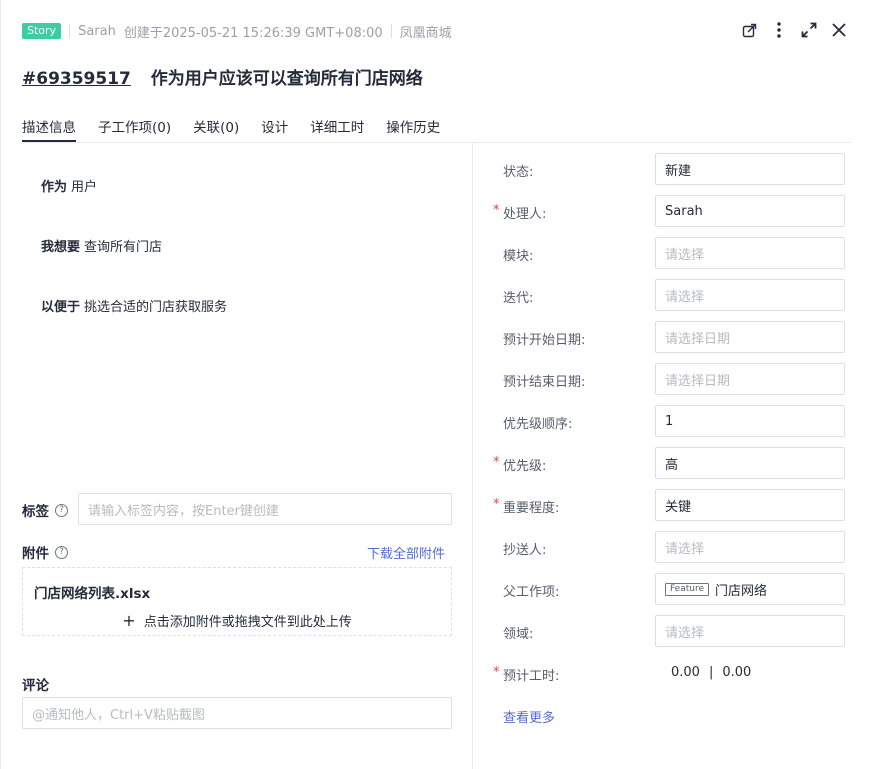  Describe the element at coordinates (518, 298) in the screenshot. I see `field-label-iteration: 迭代:` at that location.